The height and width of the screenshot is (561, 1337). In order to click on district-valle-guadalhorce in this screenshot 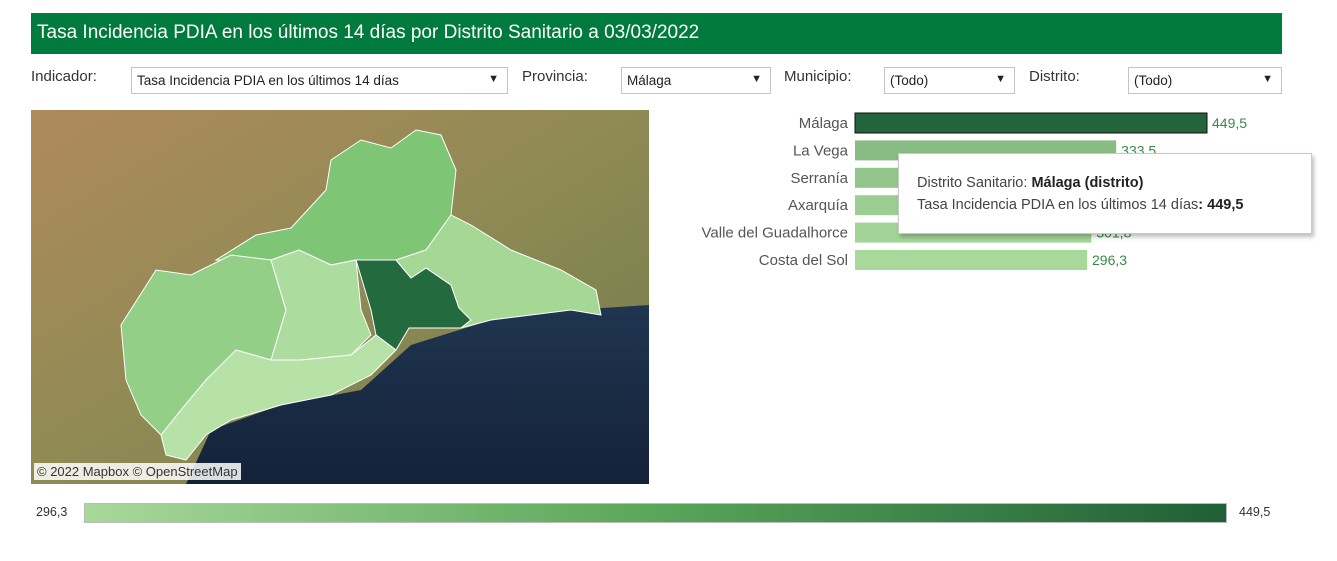, I will do `click(321, 305)`.